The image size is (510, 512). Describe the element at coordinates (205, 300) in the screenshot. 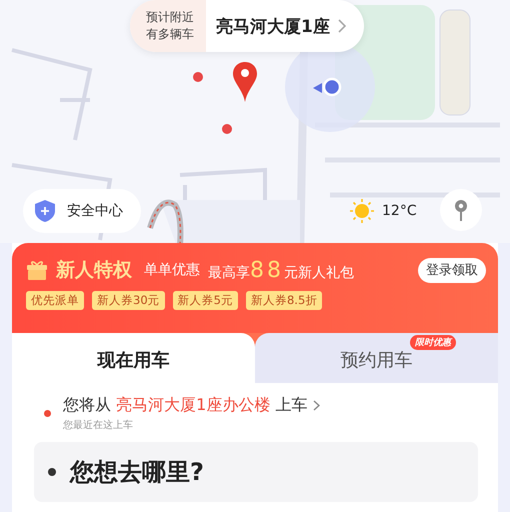

I see `coupon-tag: 新人券5元` at that location.